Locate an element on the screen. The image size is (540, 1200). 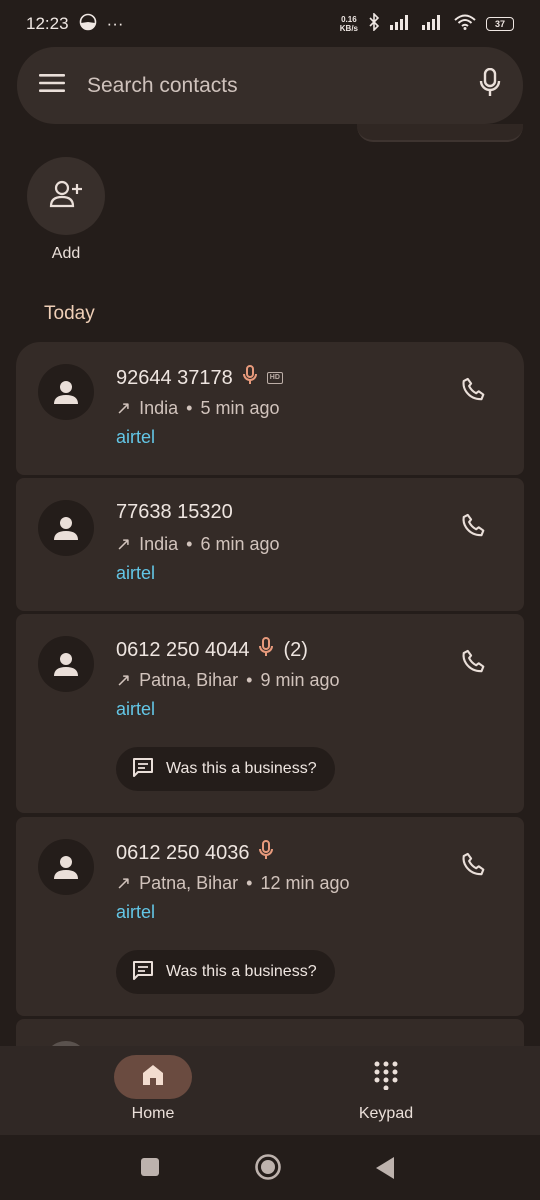
system-navigation is located at coordinates (270, 1167).